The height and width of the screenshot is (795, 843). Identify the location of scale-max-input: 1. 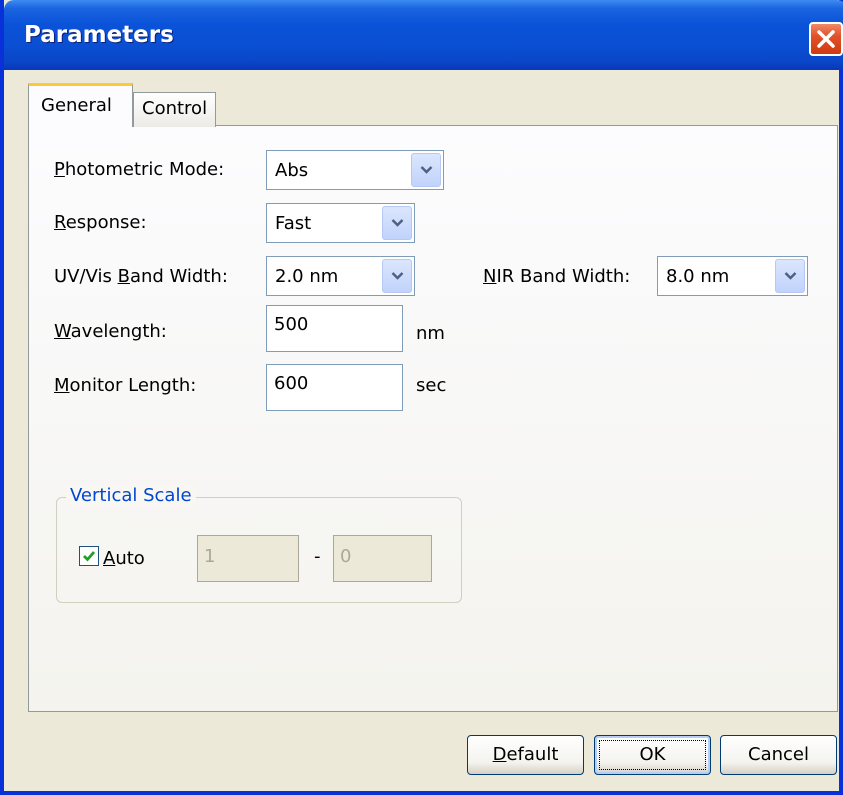
(248, 558).